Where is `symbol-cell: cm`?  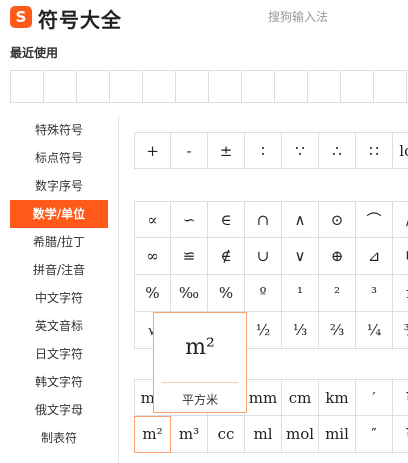 symbol-cell: cm is located at coordinates (300, 397).